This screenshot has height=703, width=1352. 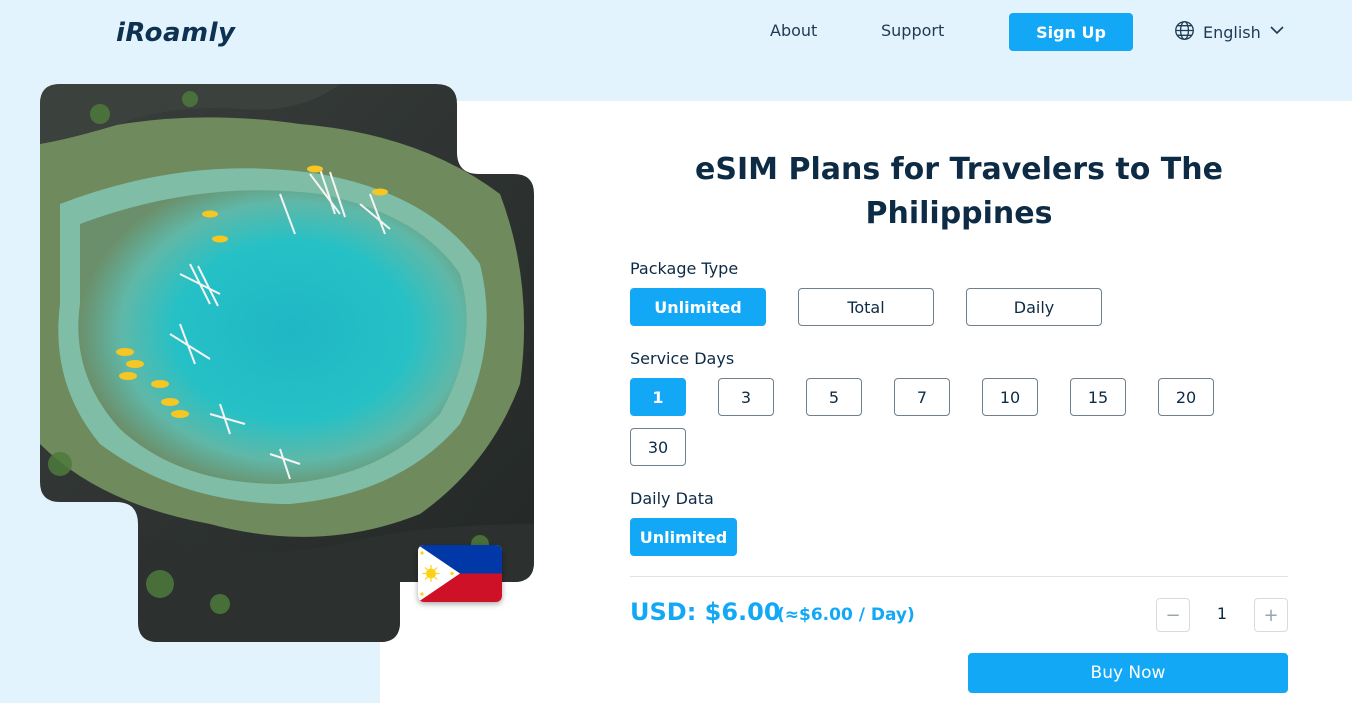 What do you see at coordinates (658, 447) in the screenshot?
I see `days-option-30: 30` at bounding box center [658, 447].